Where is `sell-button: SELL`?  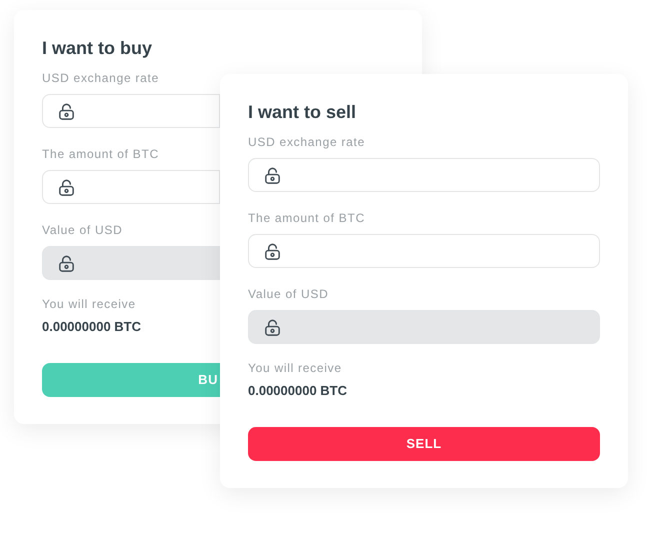
sell-button: SELL is located at coordinates (424, 444).